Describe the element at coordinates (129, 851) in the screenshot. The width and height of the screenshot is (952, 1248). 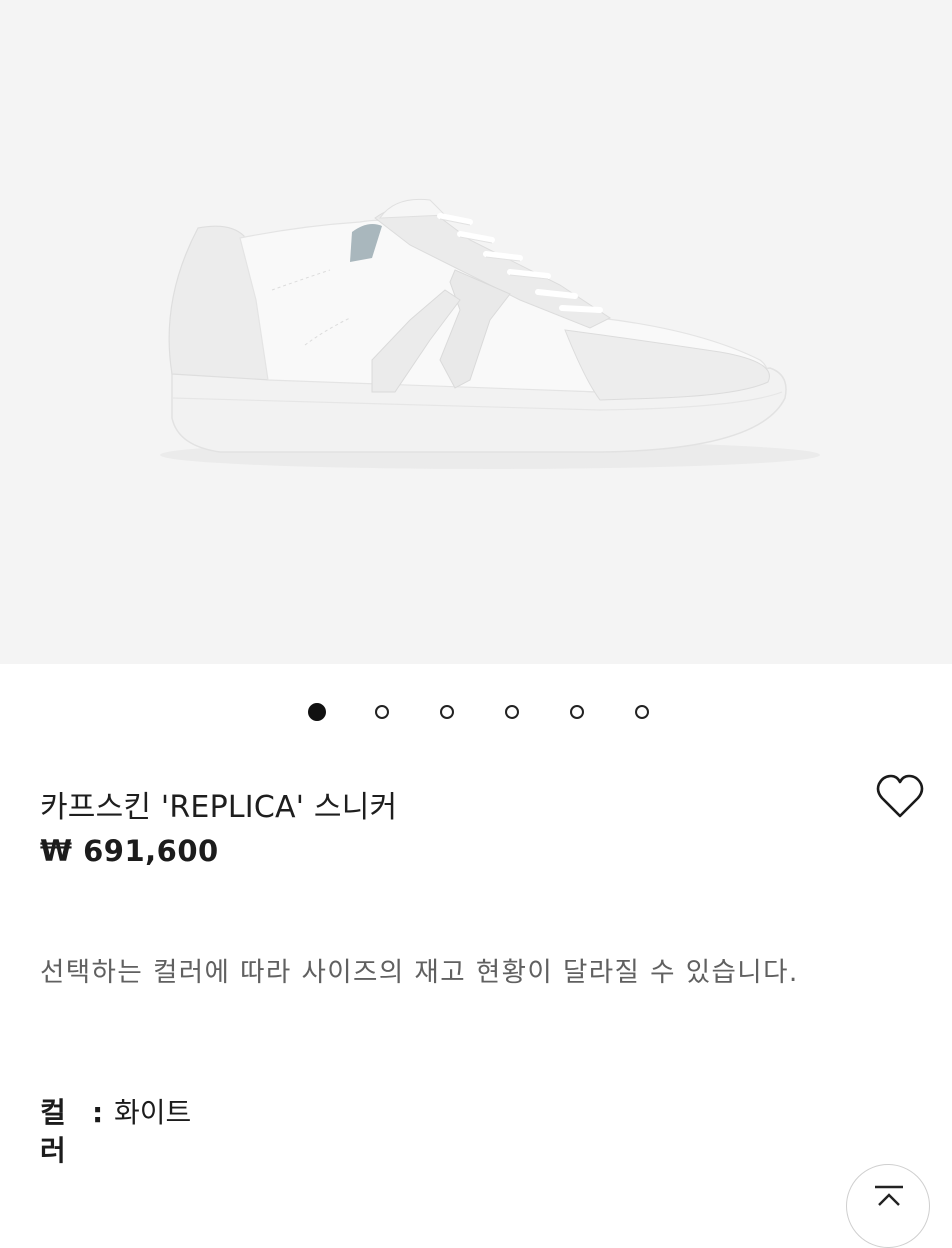
I see `product-price: ₩ 691,600` at that location.